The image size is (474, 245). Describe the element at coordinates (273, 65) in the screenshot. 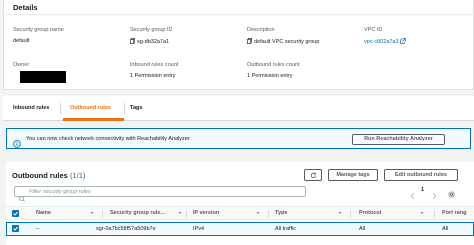

I see `outbound-rules-count-label: Outbound rules count` at that location.